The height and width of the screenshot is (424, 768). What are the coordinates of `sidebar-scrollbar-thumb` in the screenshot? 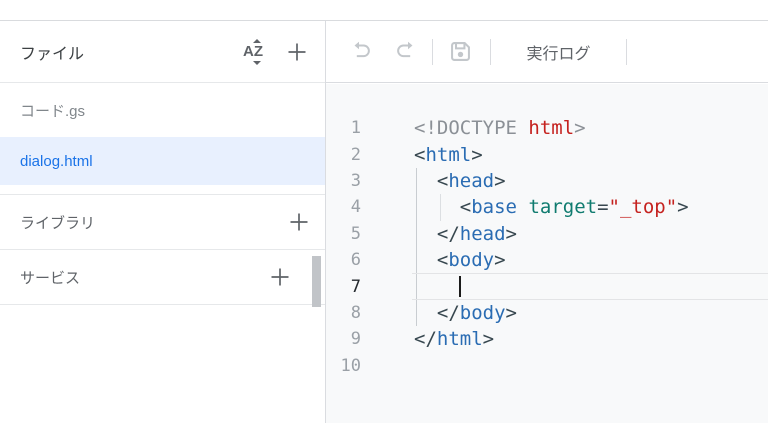 It's located at (316, 281).